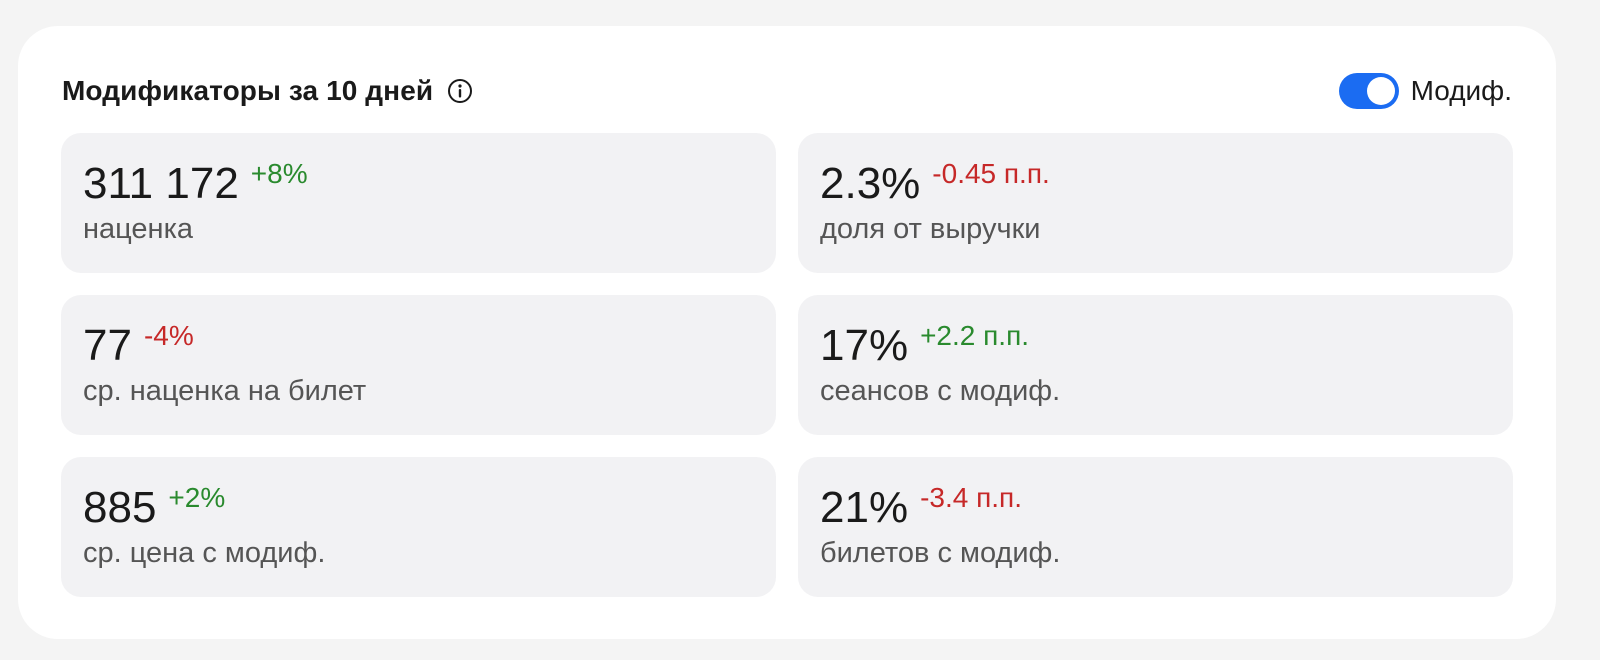  What do you see at coordinates (248, 90) in the screenshot?
I see `panel-title: Модификаторы за 10 дней` at bounding box center [248, 90].